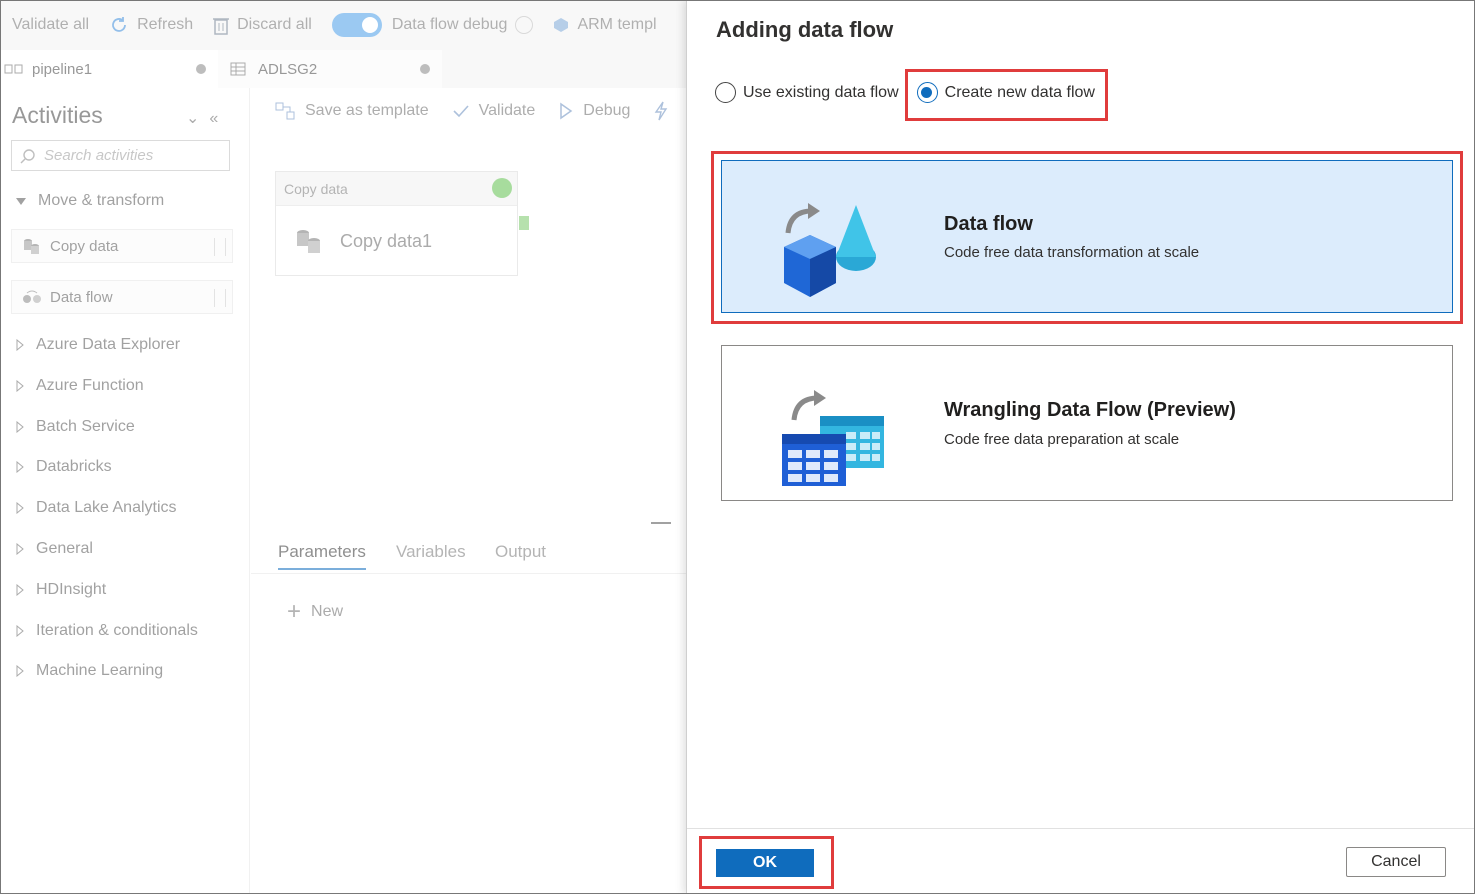 Image resolution: width=1475 pixels, height=894 pixels. I want to click on debug-button: Debug, so click(594, 111).